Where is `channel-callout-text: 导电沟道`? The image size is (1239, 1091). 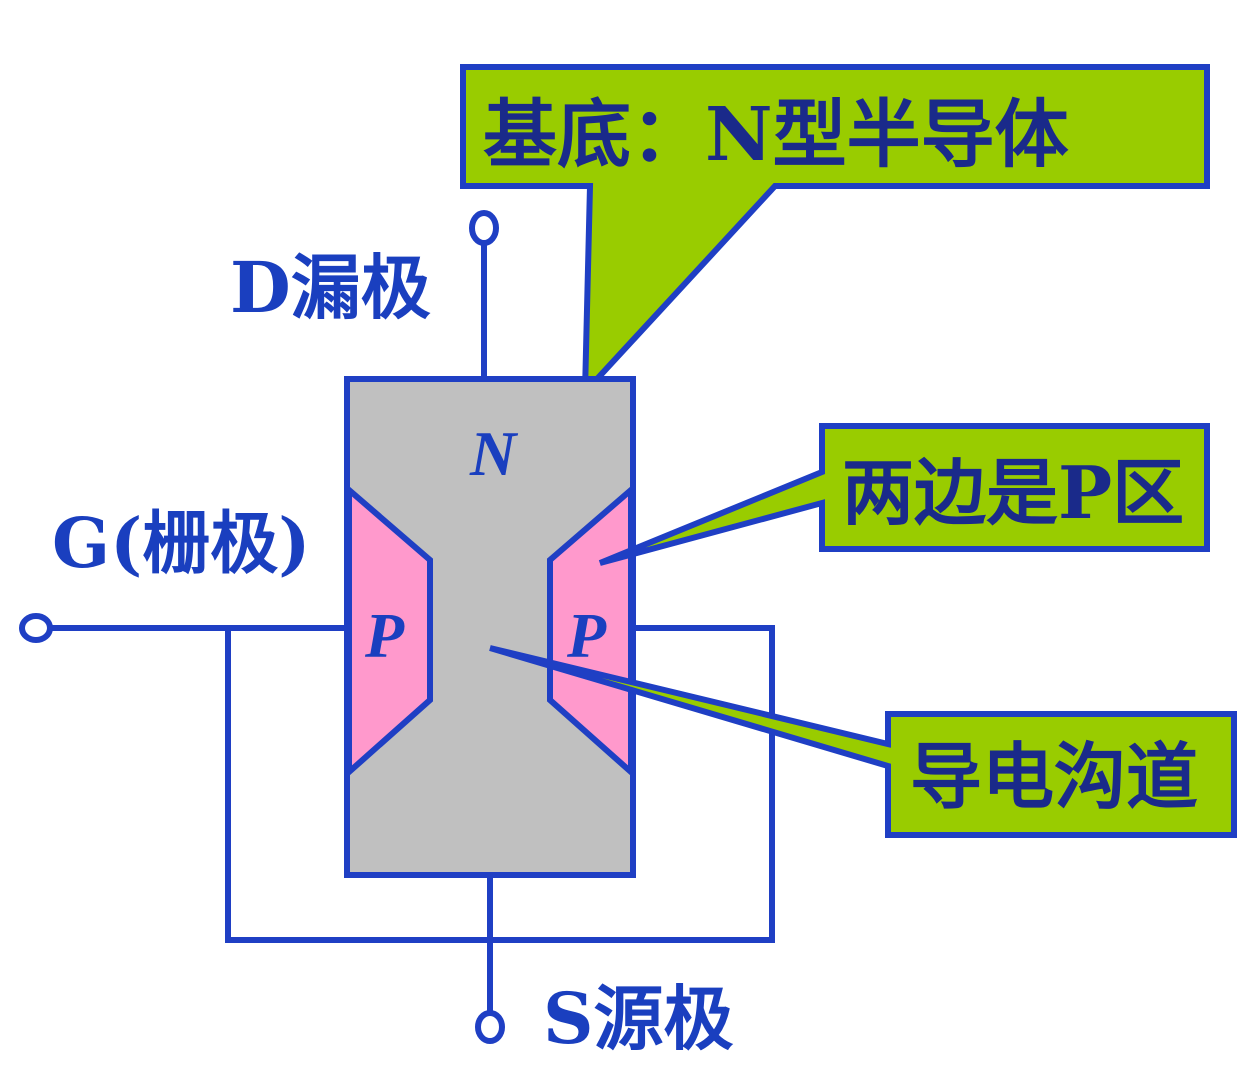
channel-callout-text: 导电沟道 is located at coordinates (1054, 776).